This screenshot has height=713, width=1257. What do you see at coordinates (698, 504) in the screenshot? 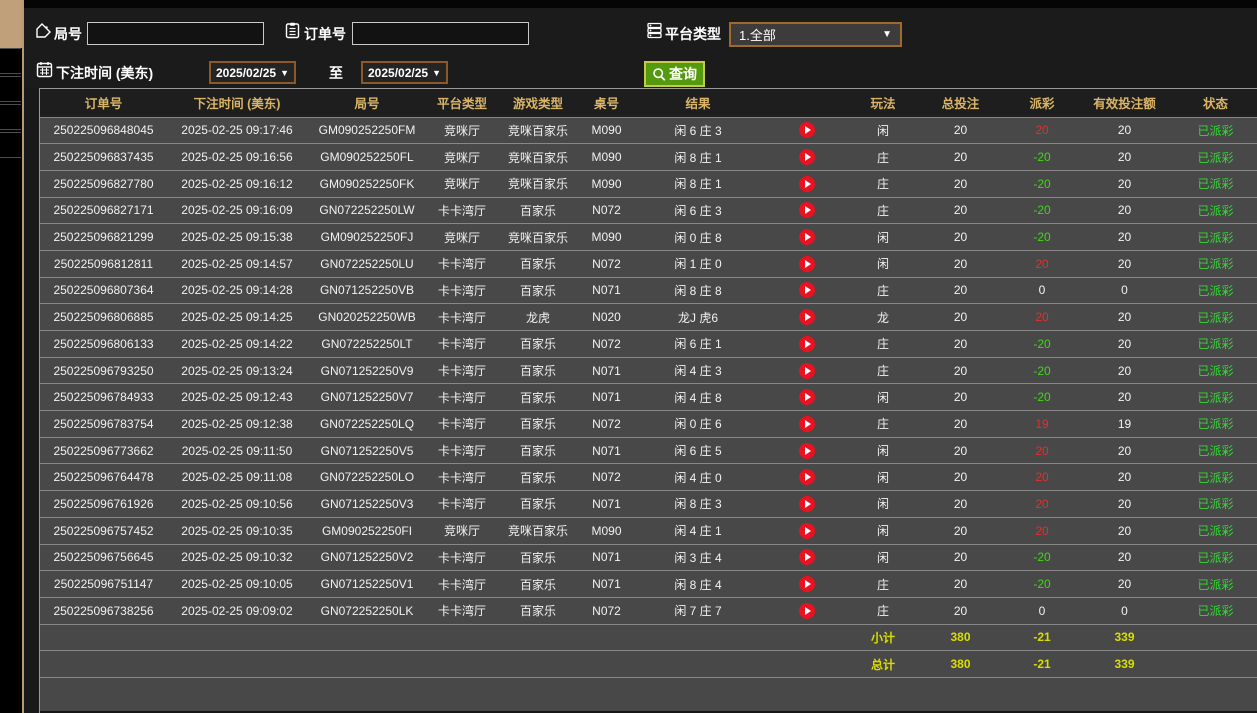
I see `result-cell: 闲 8 庄 3` at bounding box center [698, 504].